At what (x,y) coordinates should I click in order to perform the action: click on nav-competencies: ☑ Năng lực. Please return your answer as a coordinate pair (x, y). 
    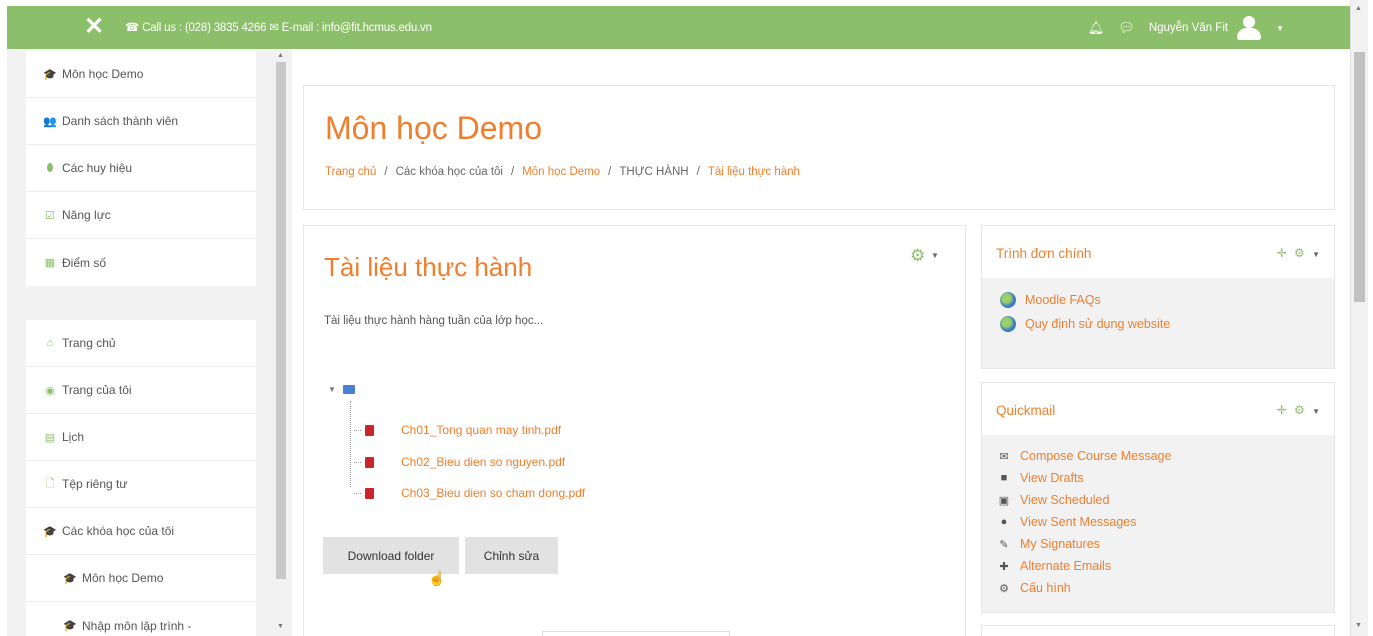
    Looking at the image, I should click on (141, 215).